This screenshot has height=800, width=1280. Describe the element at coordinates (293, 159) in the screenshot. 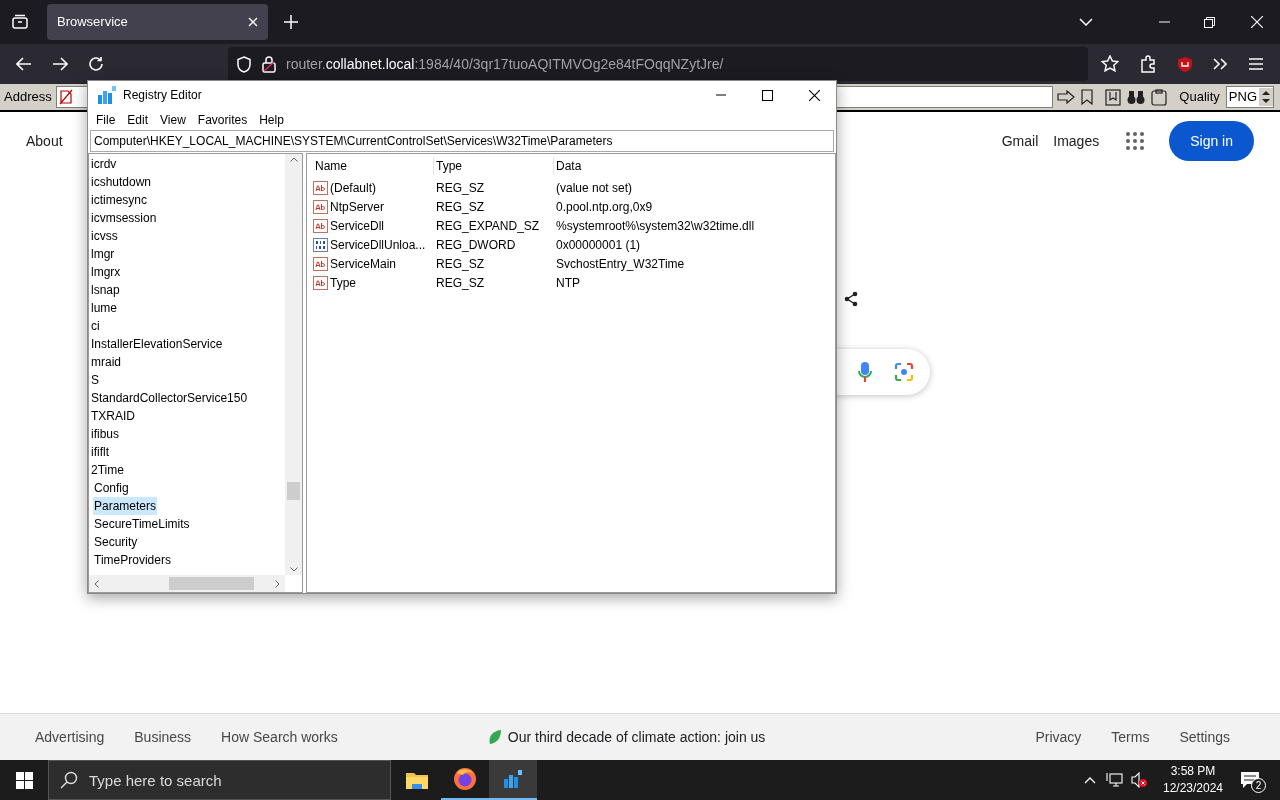

I see `scroll-up-icon` at that location.